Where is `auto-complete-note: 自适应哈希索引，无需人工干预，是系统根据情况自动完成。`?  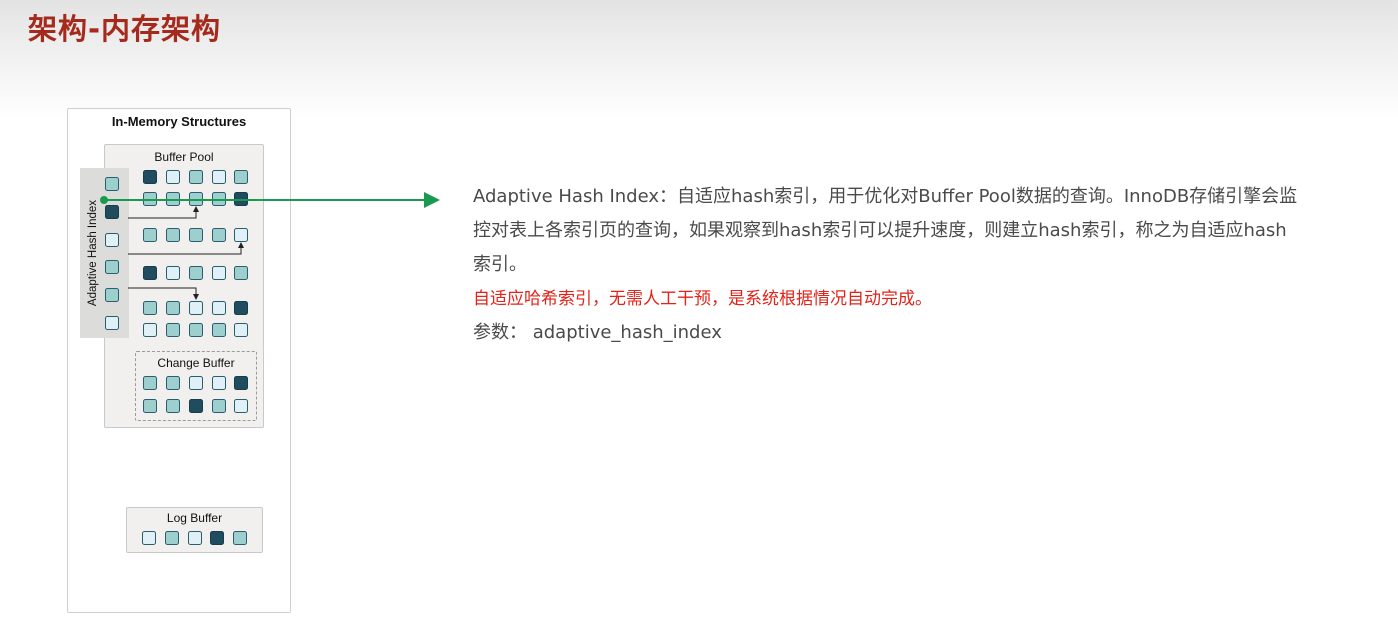 auto-complete-note: 自适应哈希索引，无需人工干预，是系统根据情况自动完成。 is located at coordinates (702, 299).